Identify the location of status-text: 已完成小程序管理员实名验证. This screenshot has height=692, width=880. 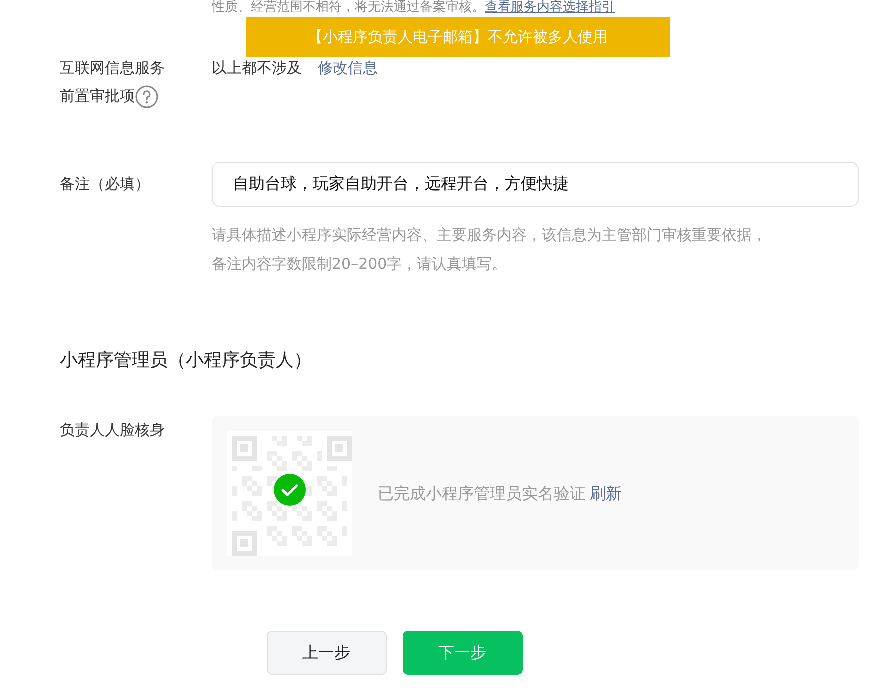
(482, 493).